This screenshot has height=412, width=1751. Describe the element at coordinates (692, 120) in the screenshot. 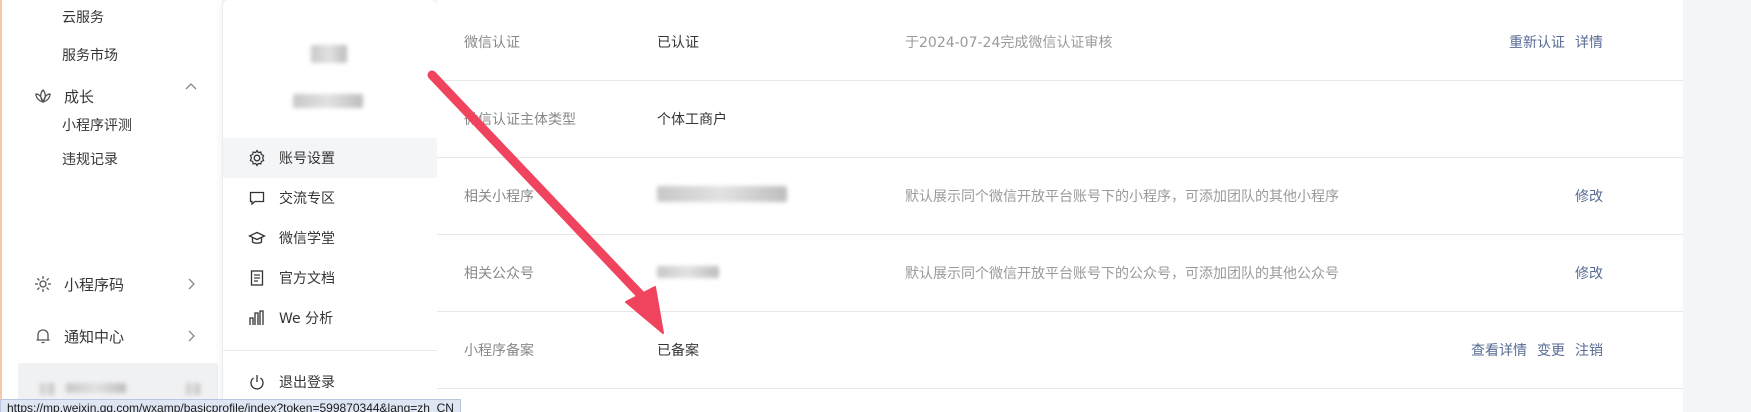

I see `row-value: 个体工商户` at that location.